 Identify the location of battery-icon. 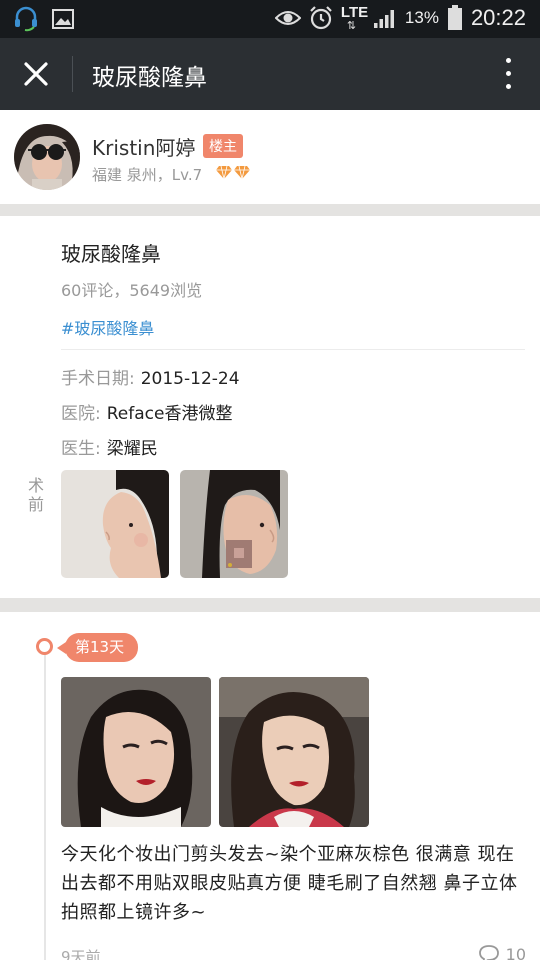
(454, 17).